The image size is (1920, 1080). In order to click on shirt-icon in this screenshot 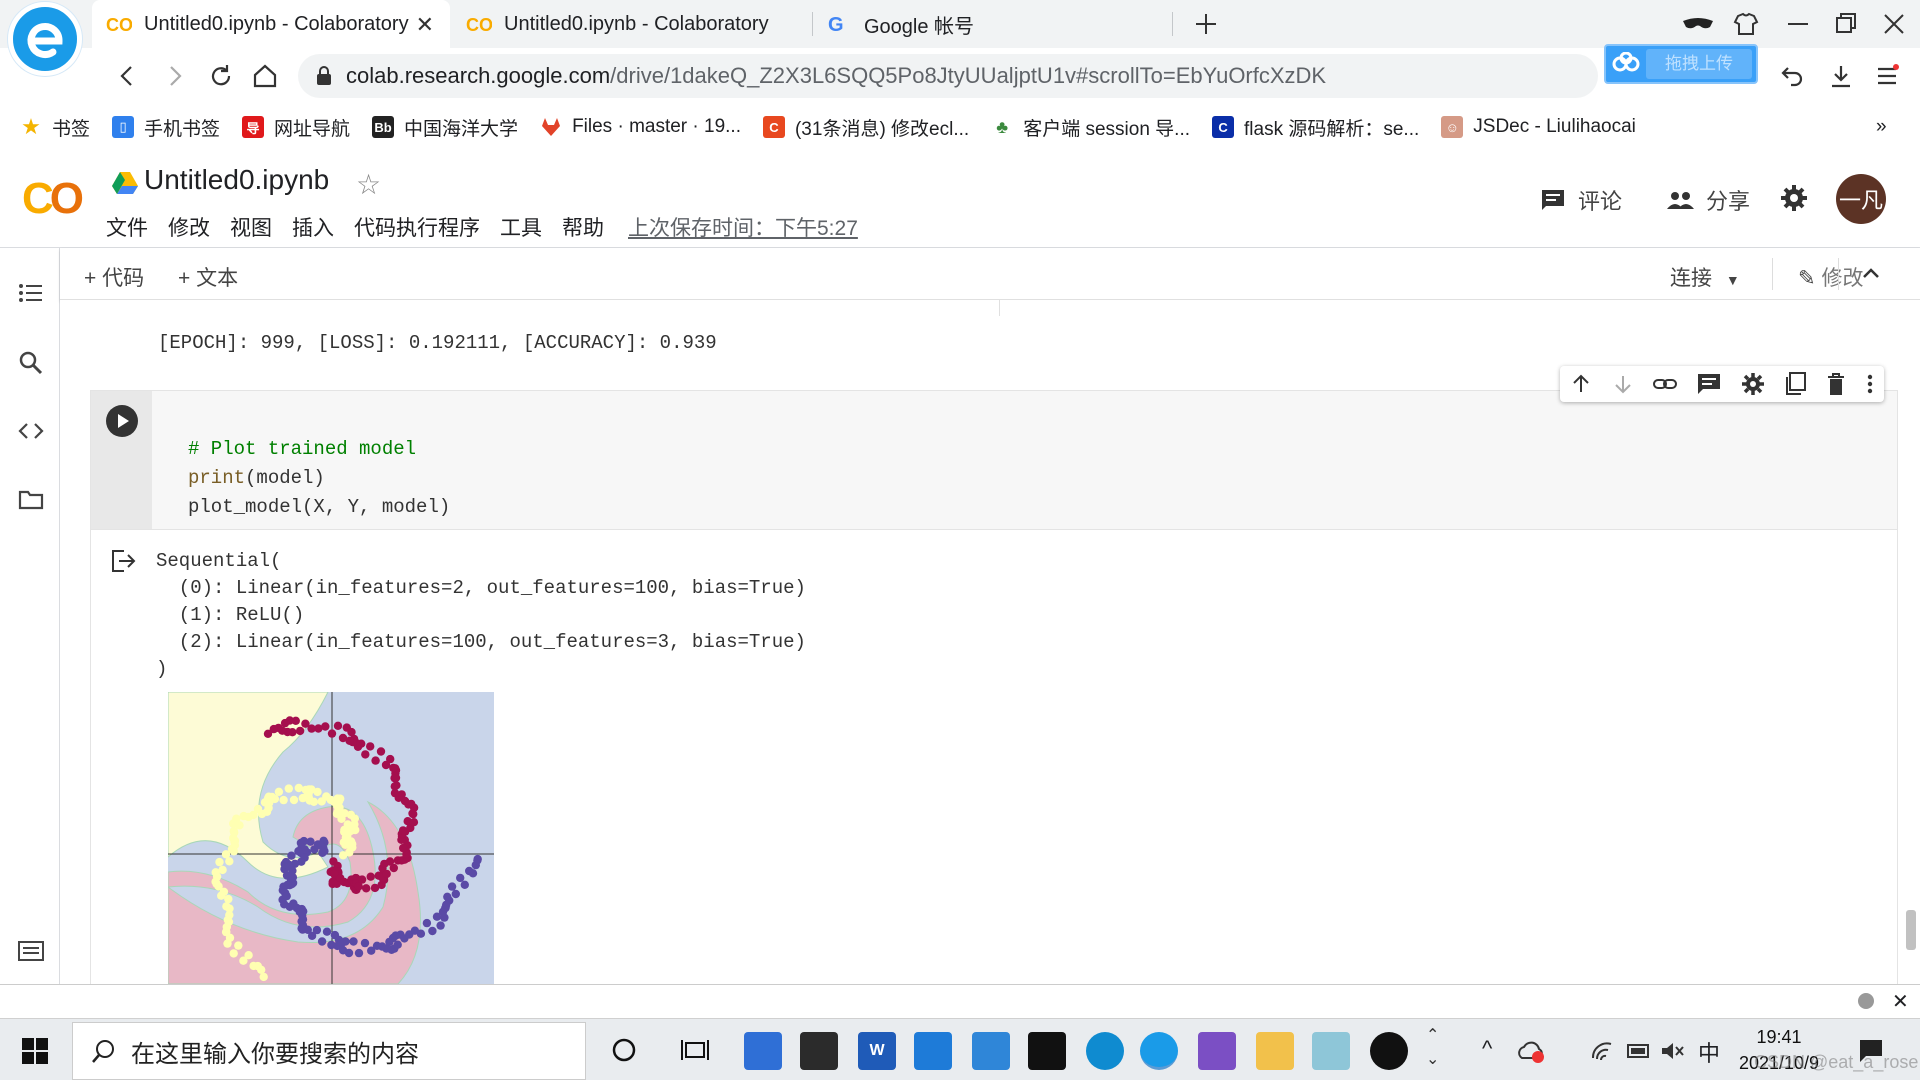, I will do `click(1746, 24)`.